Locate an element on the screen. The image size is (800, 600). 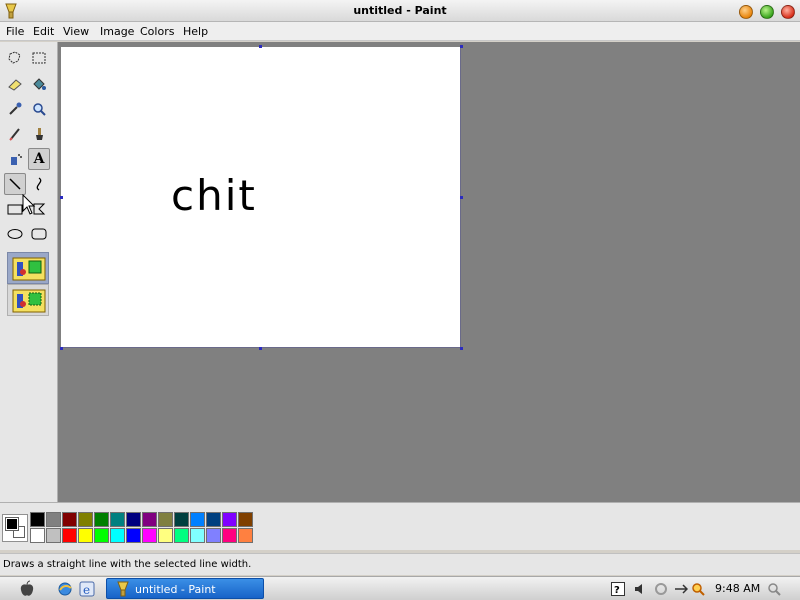
svg-text: e is located at coordinates (86, 590).